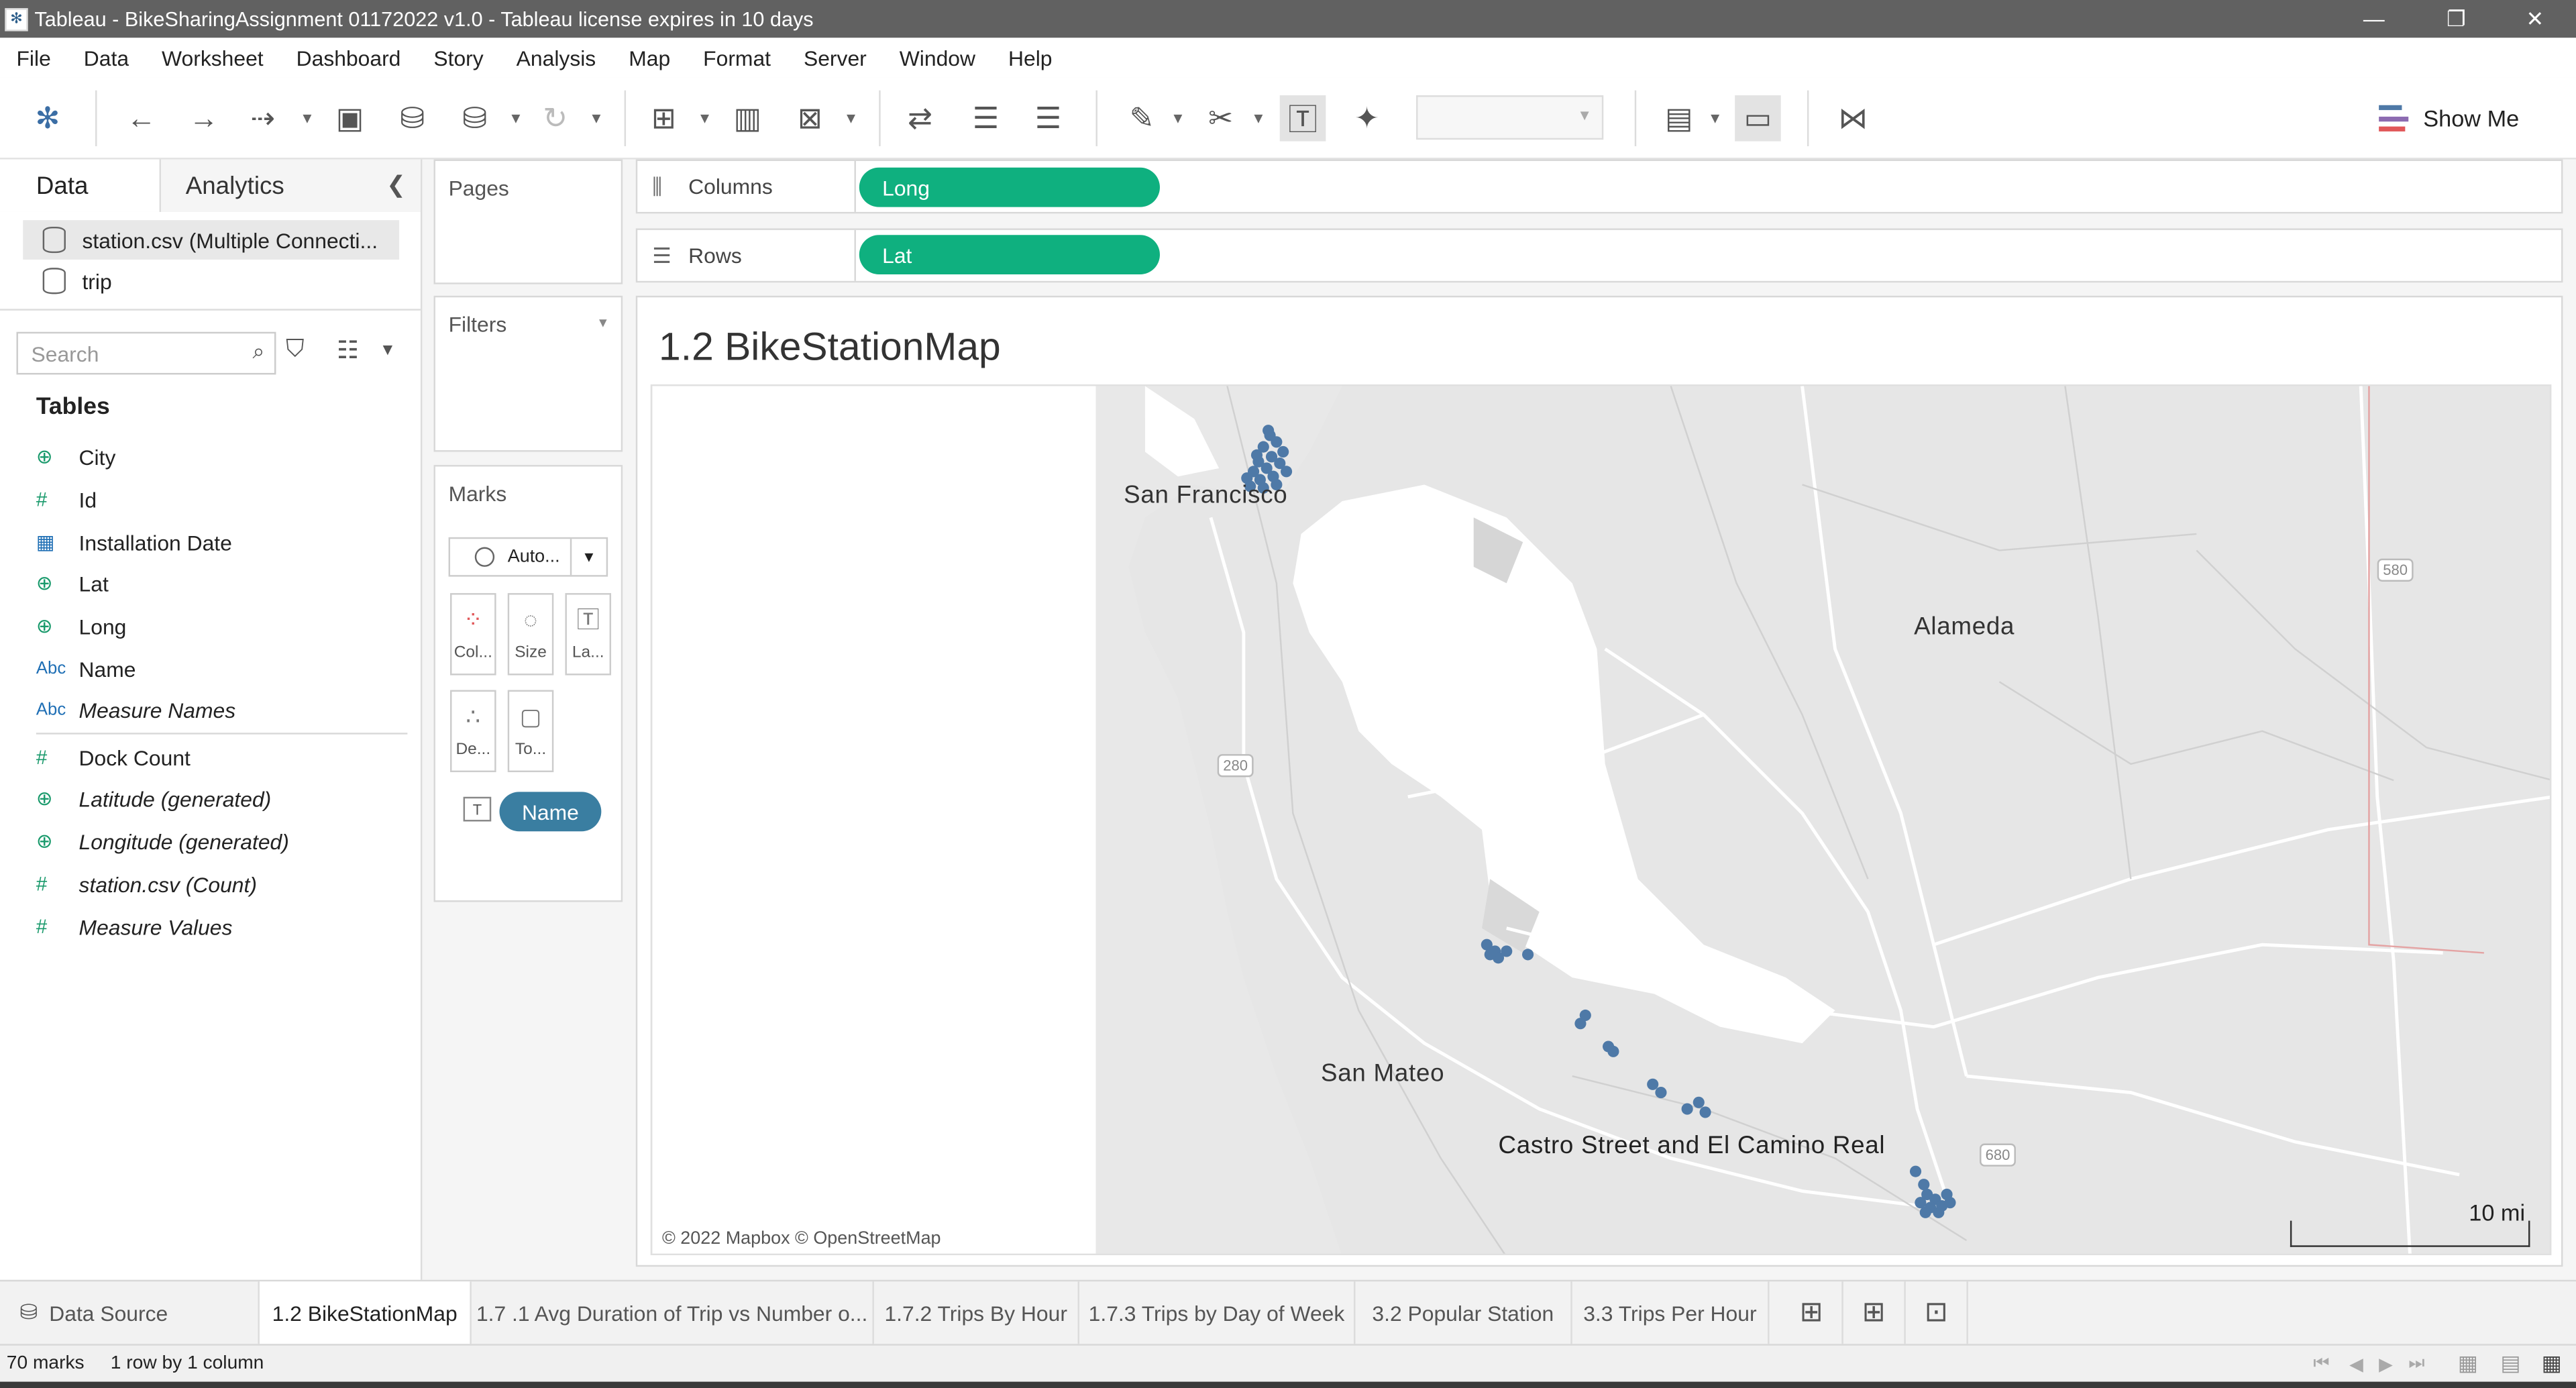 The height and width of the screenshot is (1388, 2576). Describe the element at coordinates (2321, 1364) in the screenshot. I see `first-page-icon: ⏮` at that location.